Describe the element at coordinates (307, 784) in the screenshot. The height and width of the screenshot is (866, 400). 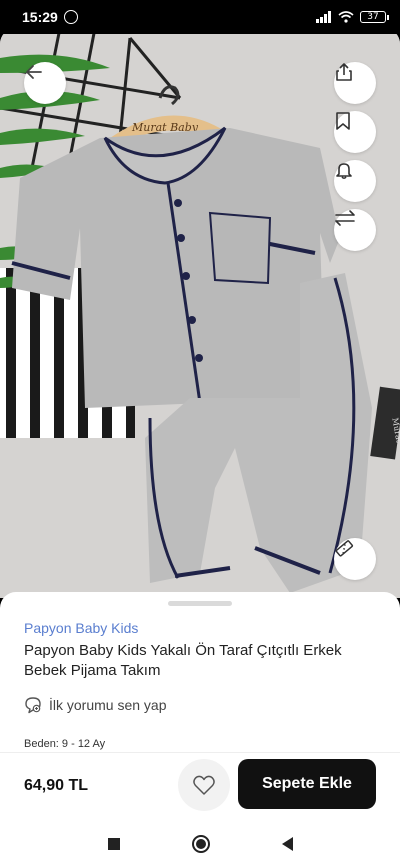
I see `add-to-cart-button: Sepete Ekle` at that location.